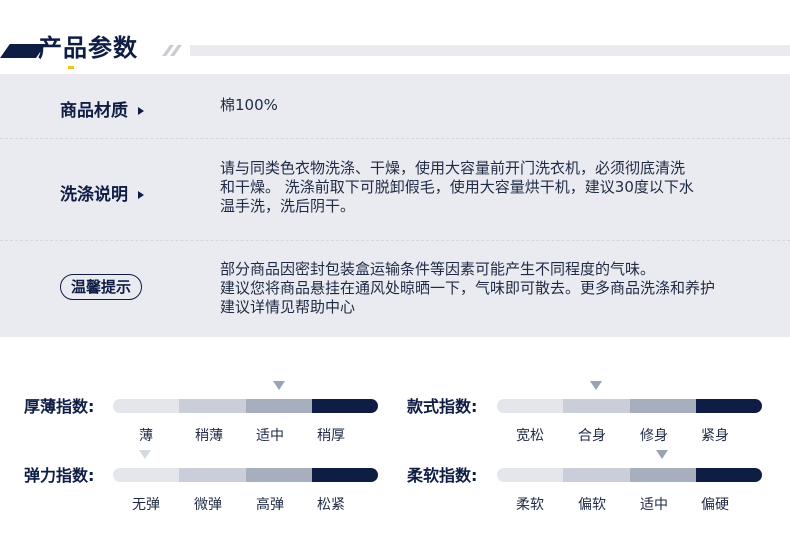 This screenshot has width=790, height=545. I want to click on option-label: 偏硬, so click(715, 505).